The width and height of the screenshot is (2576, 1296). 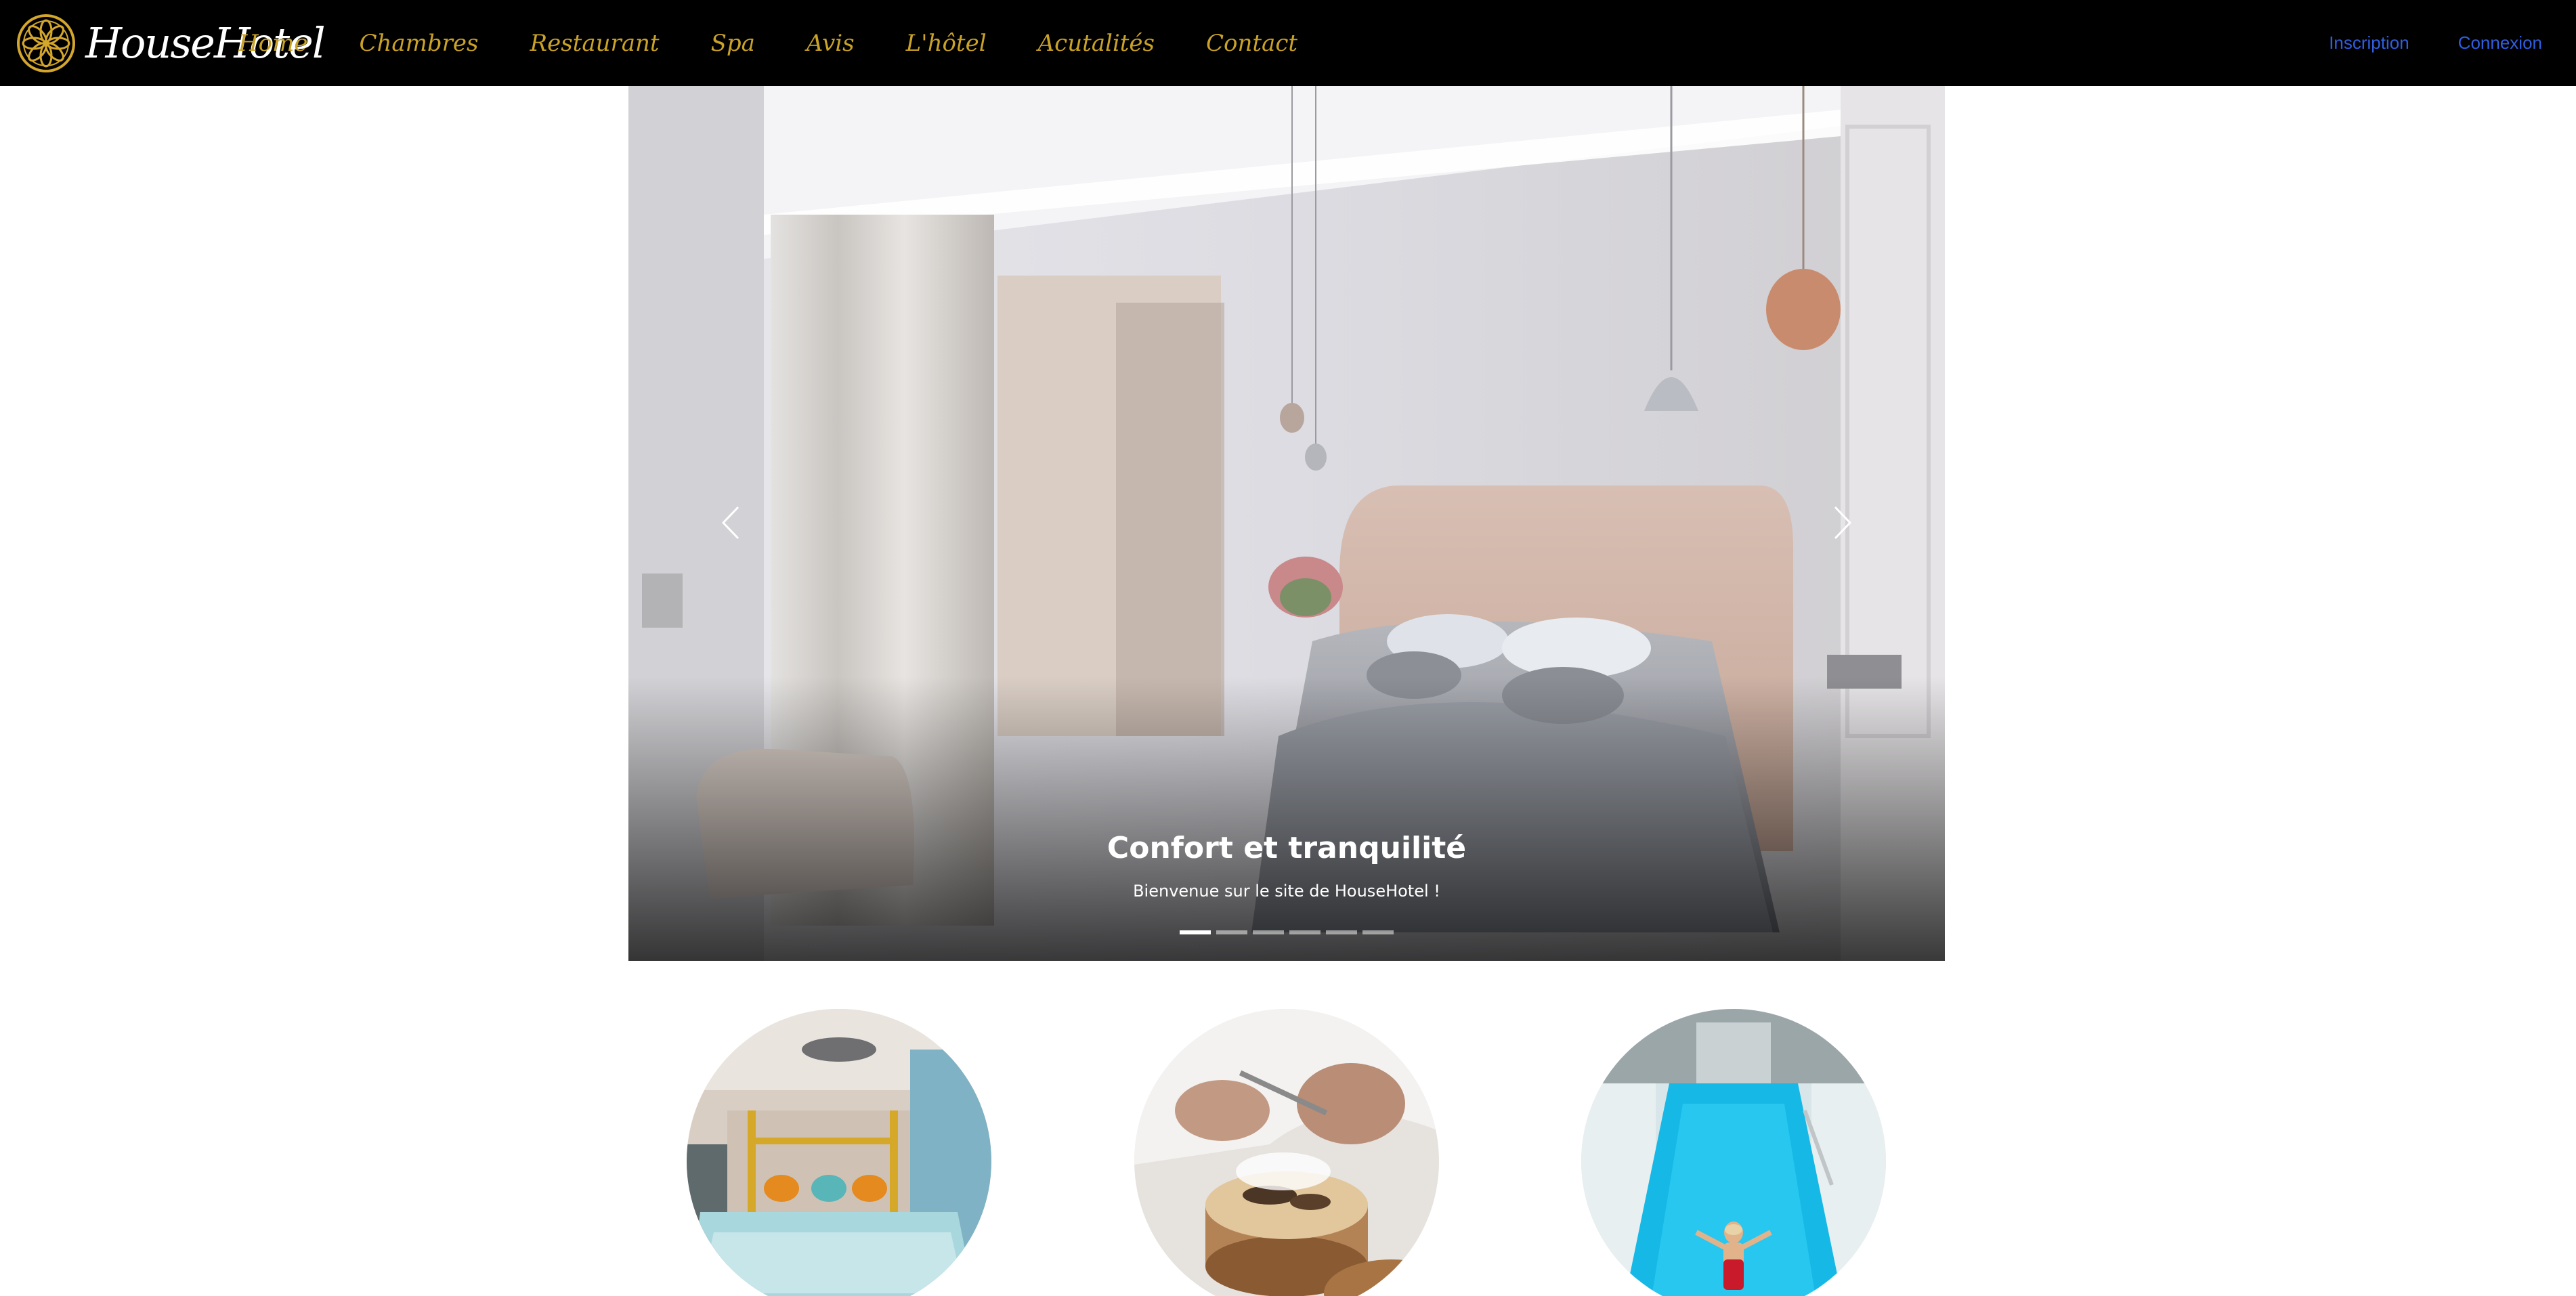 I want to click on carousel-next-button, so click(x=1843, y=522).